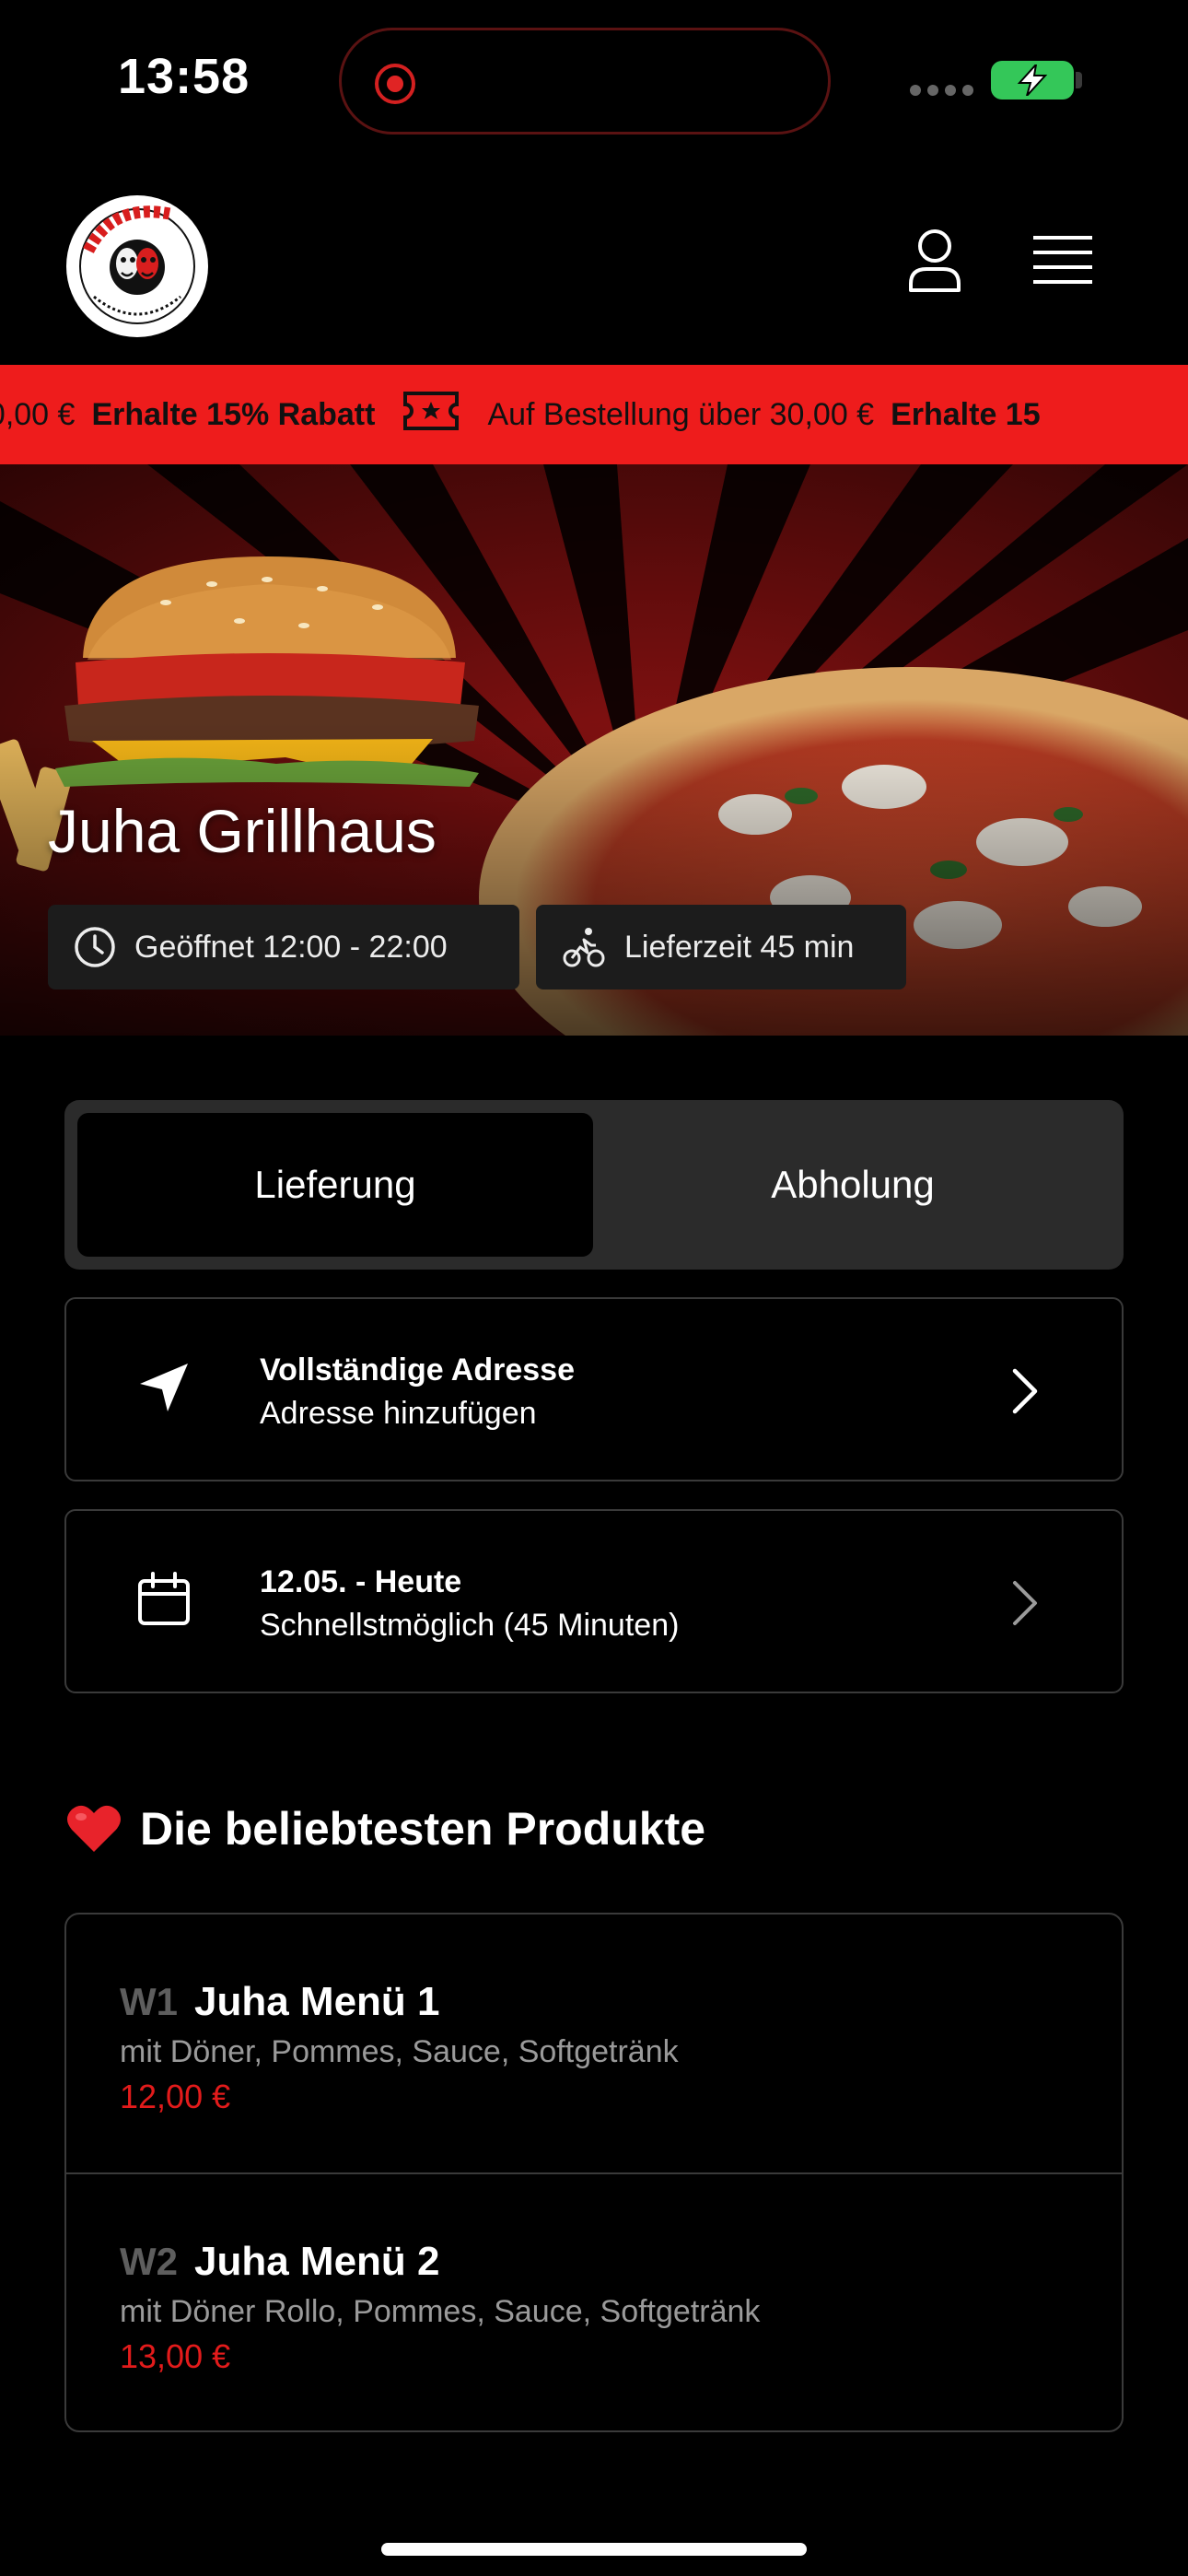  Describe the element at coordinates (431, 415) in the screenshot. I see `ticket-icon` at that location.